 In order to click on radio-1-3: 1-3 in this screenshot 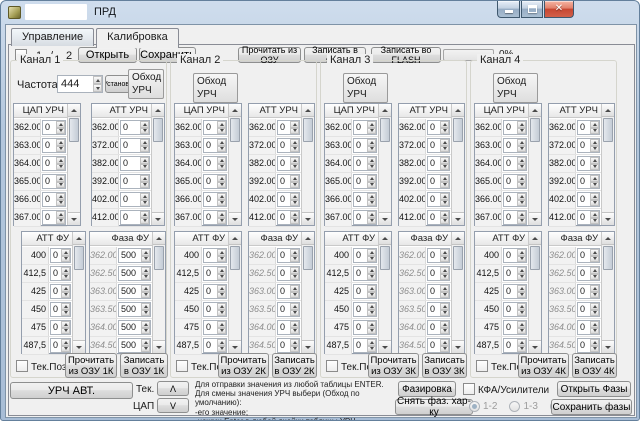, I will do `click(523, 406)`.